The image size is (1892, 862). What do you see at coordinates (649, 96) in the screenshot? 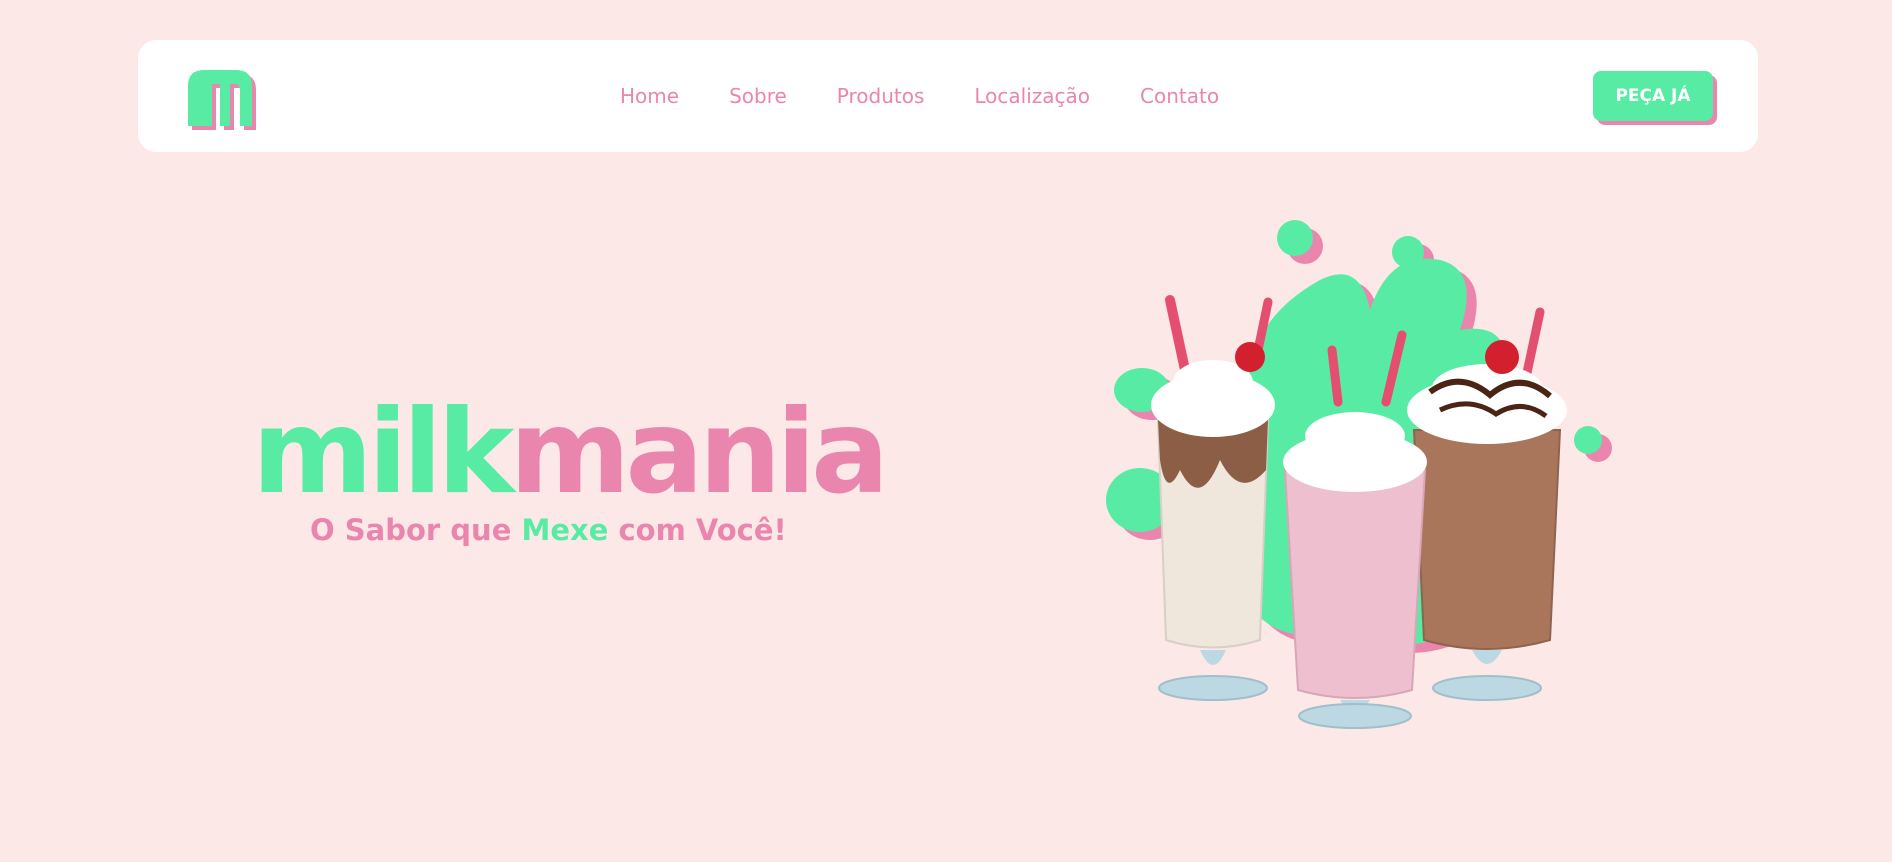
I see `nav-link-home: Home` at bounding box center [649, 96].